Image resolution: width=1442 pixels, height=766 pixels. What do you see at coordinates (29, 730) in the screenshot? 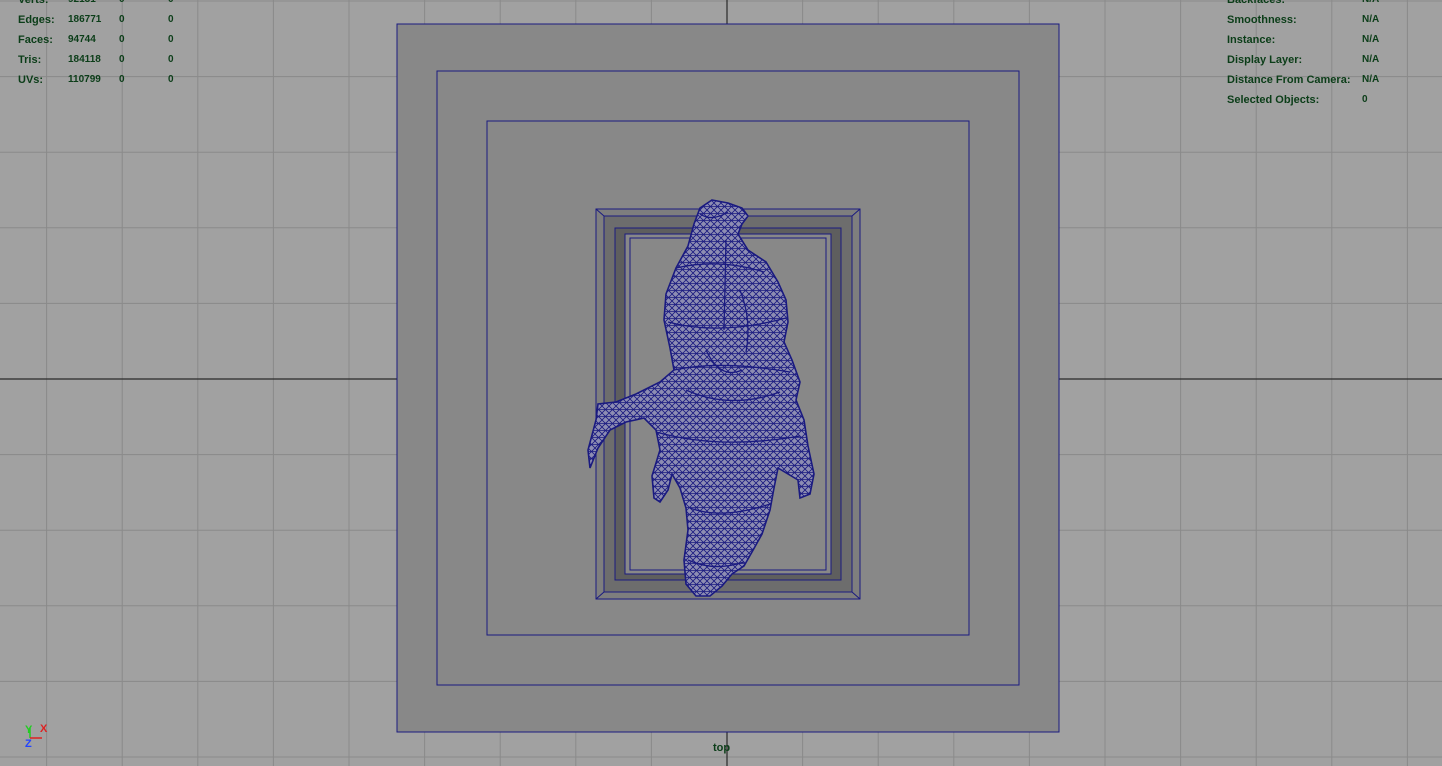
I see `y-axis-label: Y` at bounding box center [29, 730].